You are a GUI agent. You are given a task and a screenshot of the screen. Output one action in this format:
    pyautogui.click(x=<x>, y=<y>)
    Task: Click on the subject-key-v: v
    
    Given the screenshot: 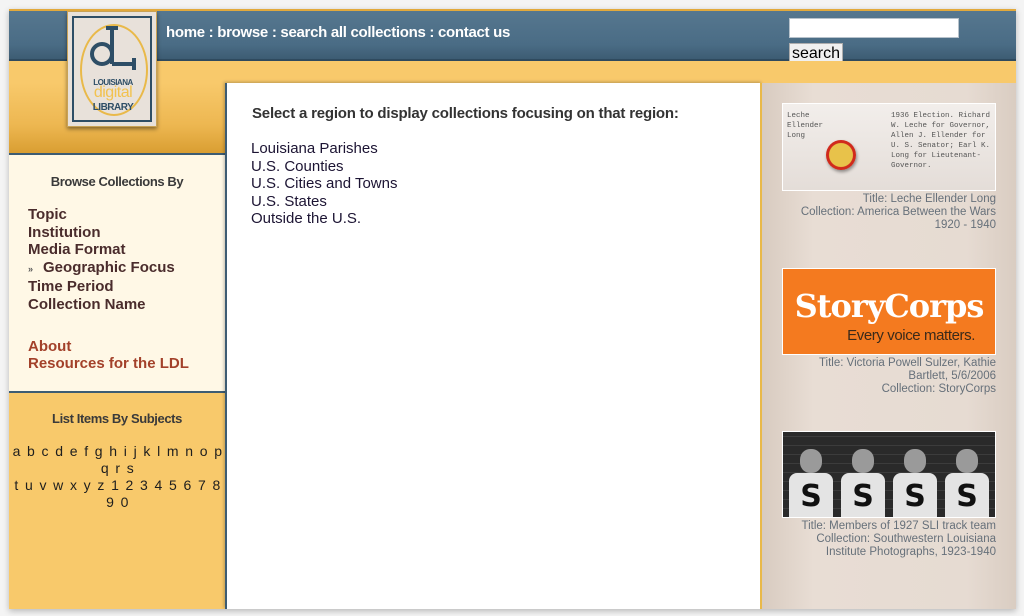 What is the action you would take?
    pyautogui.click(x=43, y=485)
    